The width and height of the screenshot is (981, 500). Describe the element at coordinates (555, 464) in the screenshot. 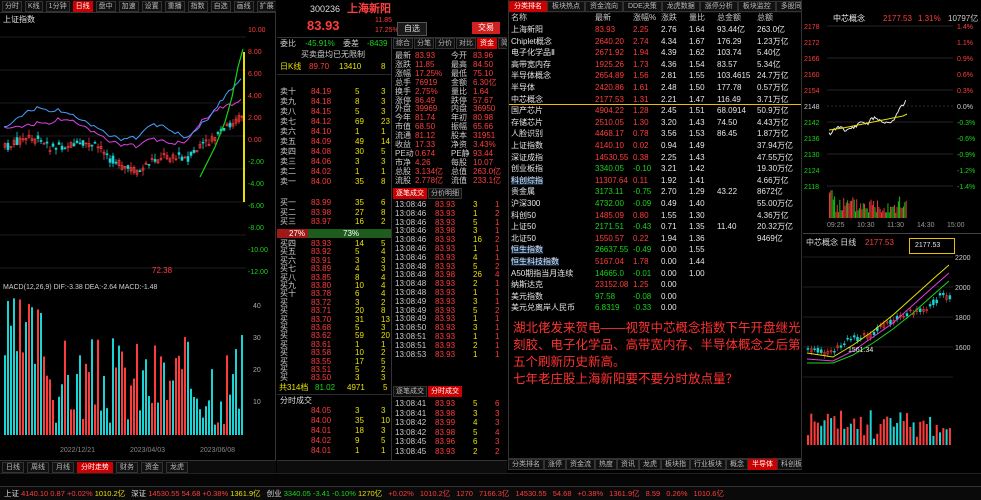

I see `sector-bottom-tab: 涨停` at that location.